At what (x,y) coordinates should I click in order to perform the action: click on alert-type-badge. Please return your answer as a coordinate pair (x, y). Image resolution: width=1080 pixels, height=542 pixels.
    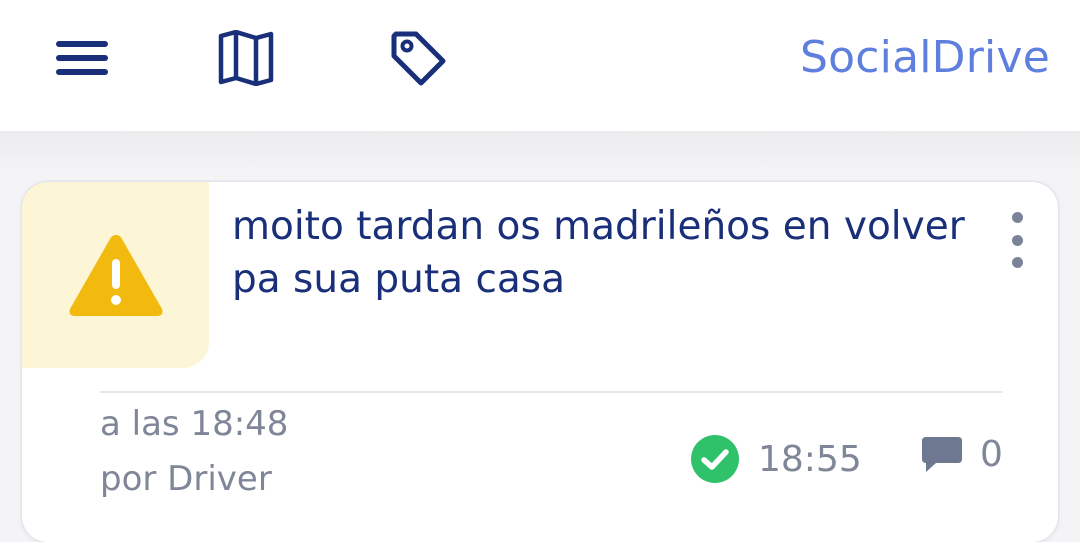
    Looking at the image, I should click on (115, 275).